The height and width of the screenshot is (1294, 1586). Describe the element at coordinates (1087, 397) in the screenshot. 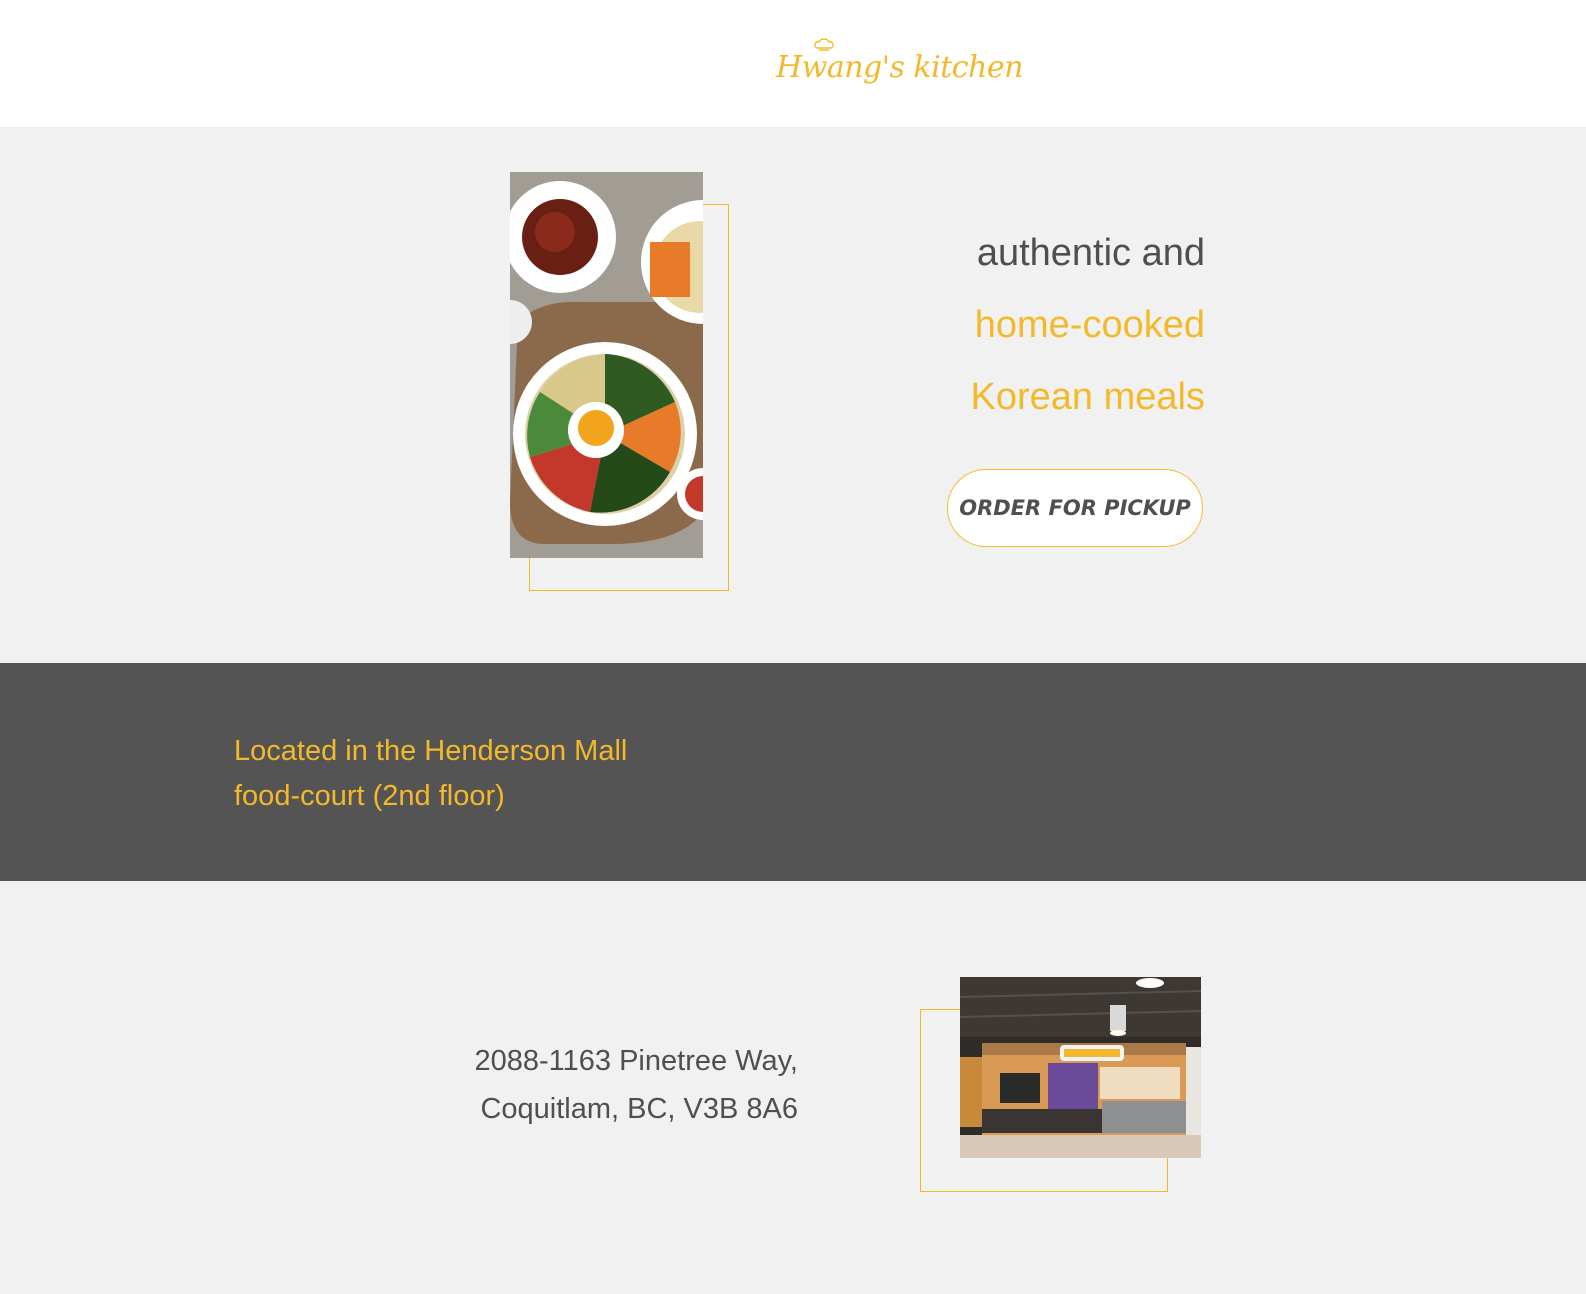

I see `tagline-line-3: Korean meals` at that location.